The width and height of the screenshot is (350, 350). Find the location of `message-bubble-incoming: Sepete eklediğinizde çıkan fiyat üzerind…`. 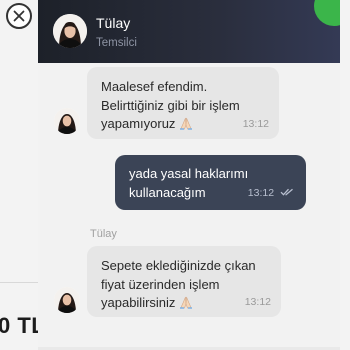

message-bubble-incoming: Sepete eklediğinizde çıkan fiyat üzerind… is located at coordinates (184, 281).